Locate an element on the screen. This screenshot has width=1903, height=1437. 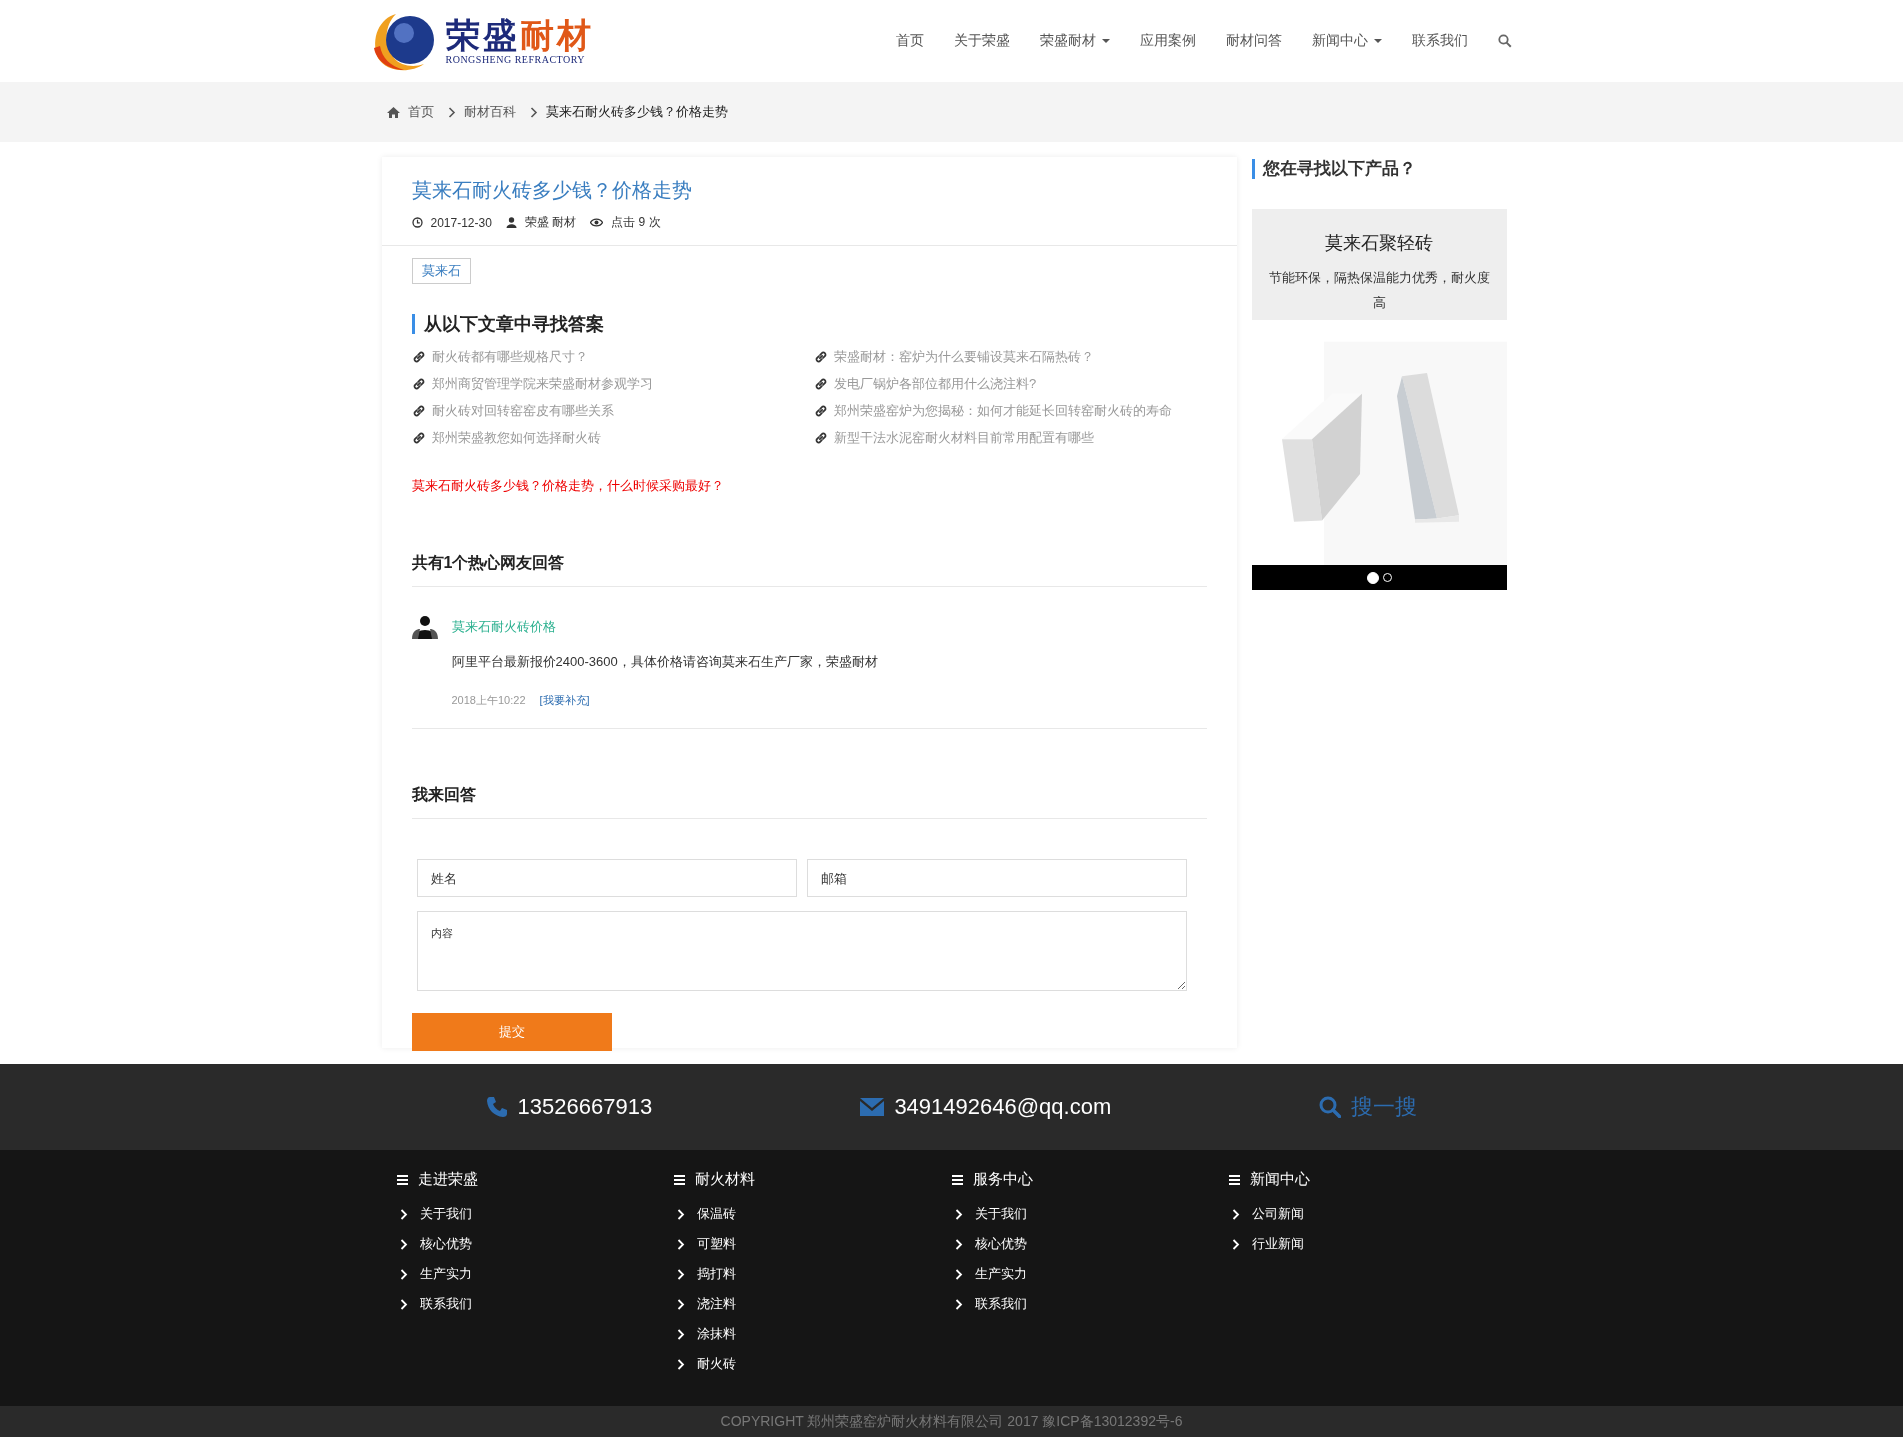
nav-link: 联系我们 is located at coordinates (1439, 41).